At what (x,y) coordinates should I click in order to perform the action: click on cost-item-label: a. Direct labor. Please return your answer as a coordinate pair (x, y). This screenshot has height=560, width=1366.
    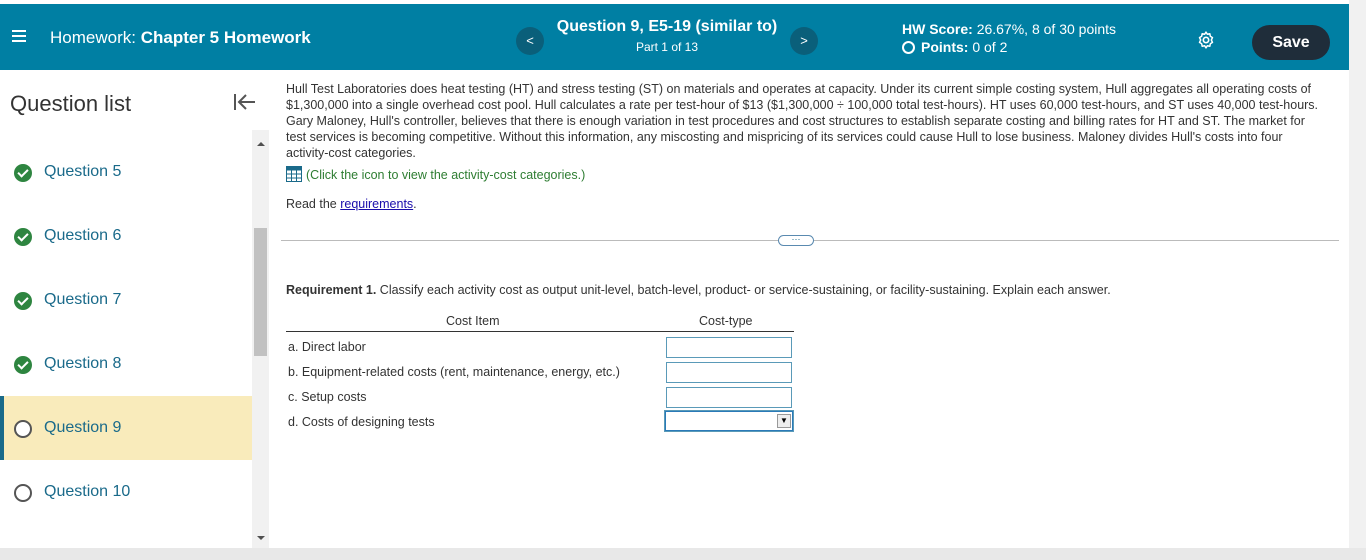
    Looking at the image, I should click on (327, 347).